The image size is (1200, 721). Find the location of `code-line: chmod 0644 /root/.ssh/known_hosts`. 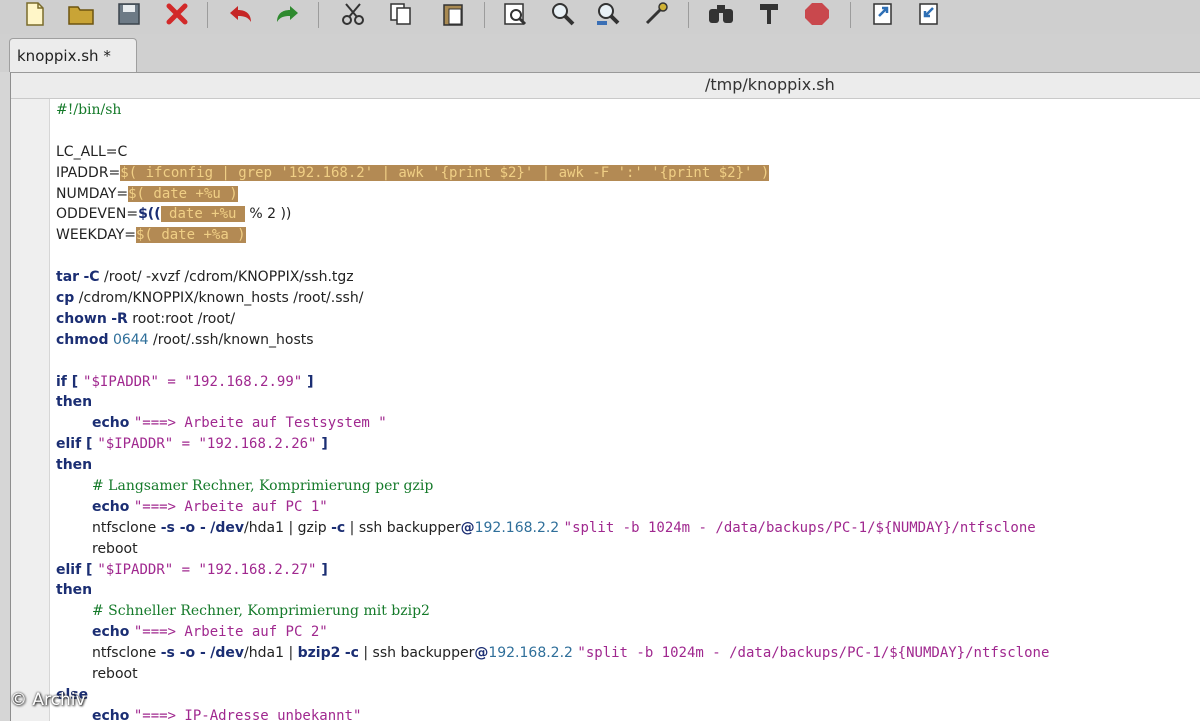

code-line: chmod 0644 /root/.ssh/known_hosts is located at coordinates (628, 340).